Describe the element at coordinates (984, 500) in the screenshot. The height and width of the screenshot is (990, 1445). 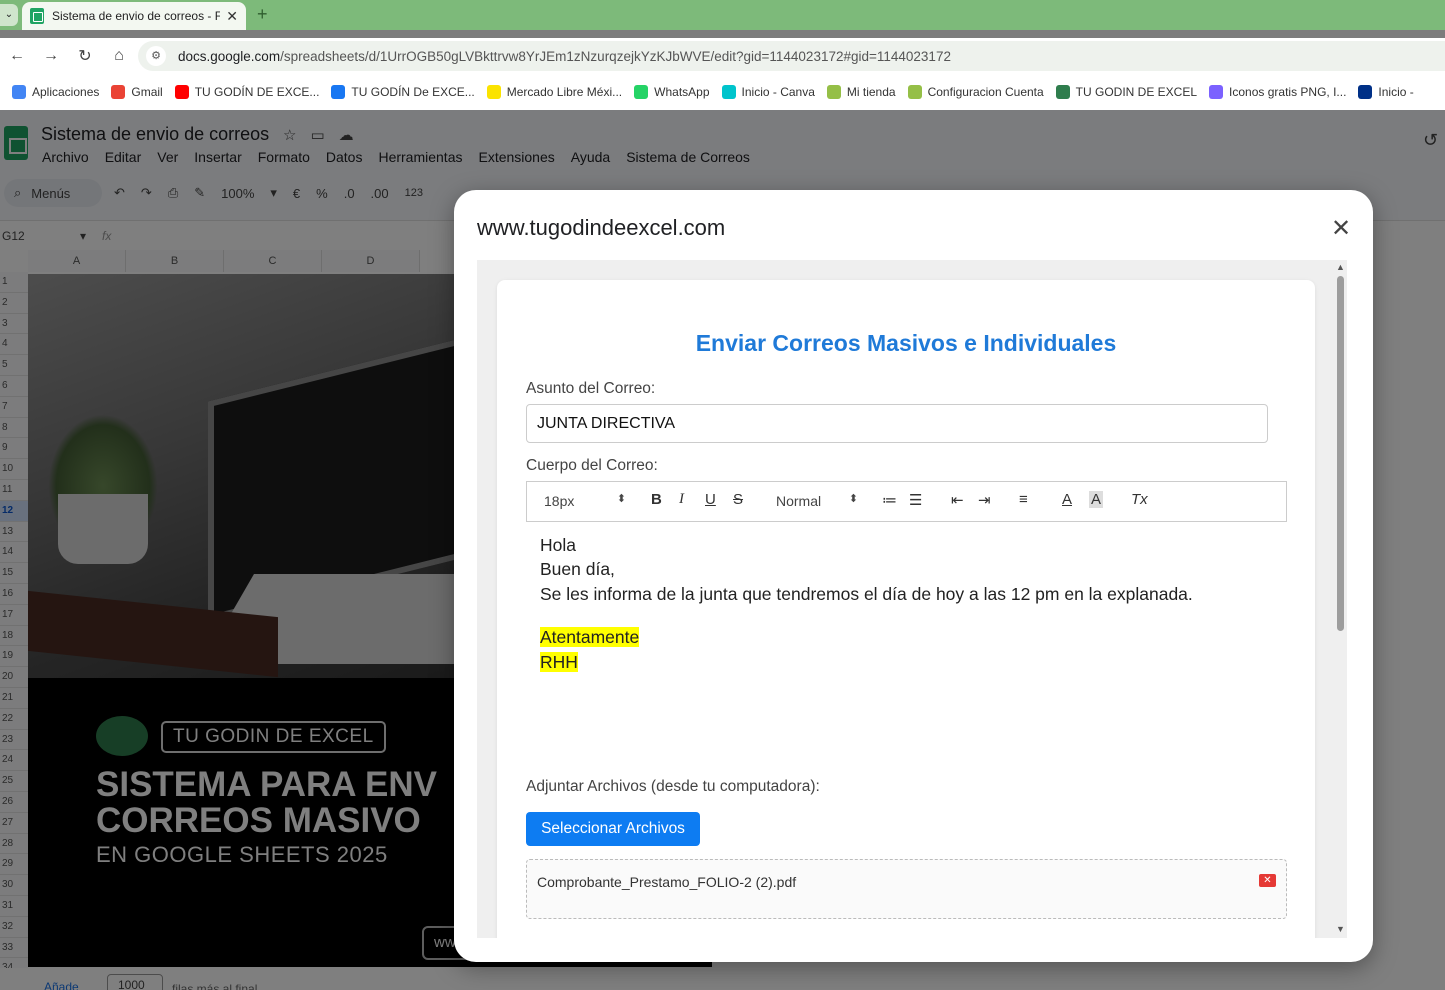
I see `indent-icon: ⇥` at that location.